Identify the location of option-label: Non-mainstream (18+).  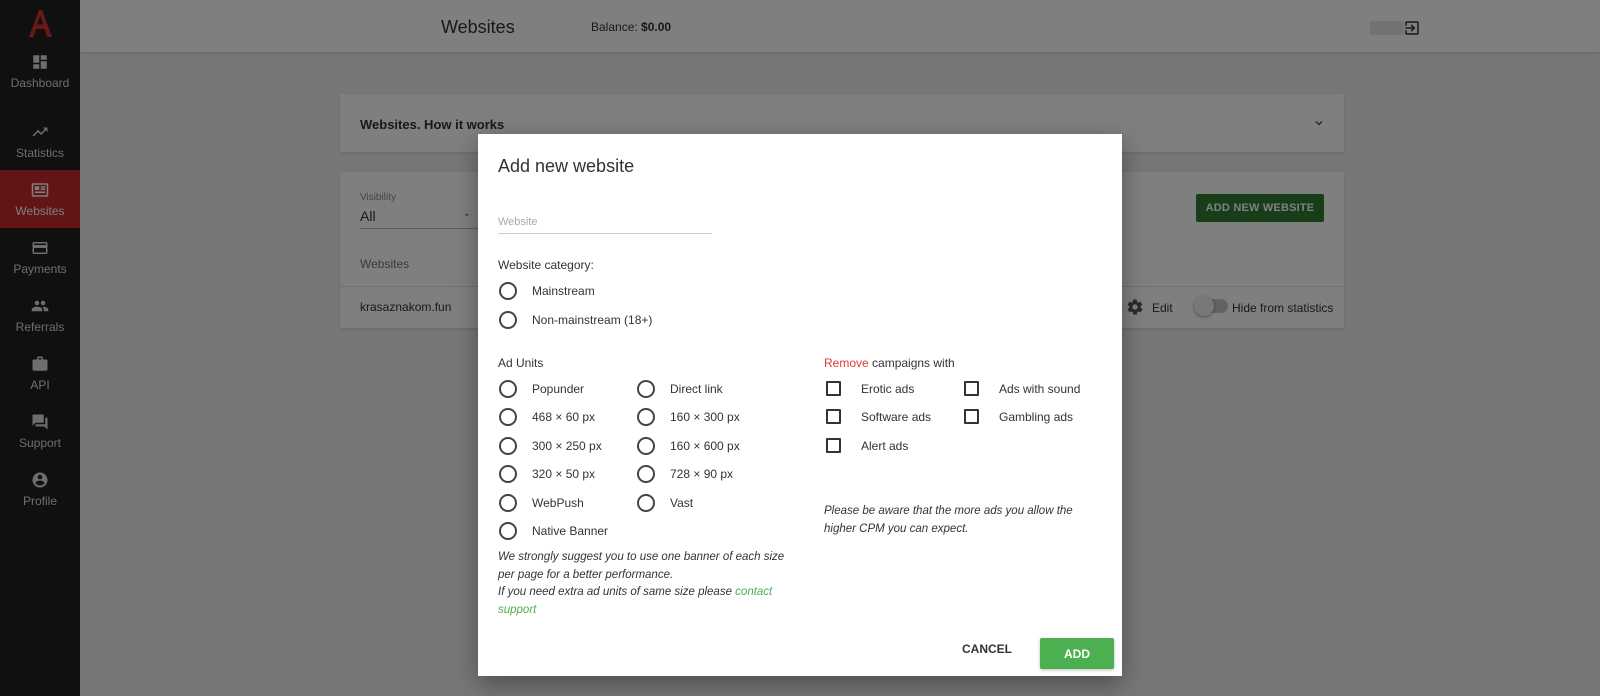
(592, 320).